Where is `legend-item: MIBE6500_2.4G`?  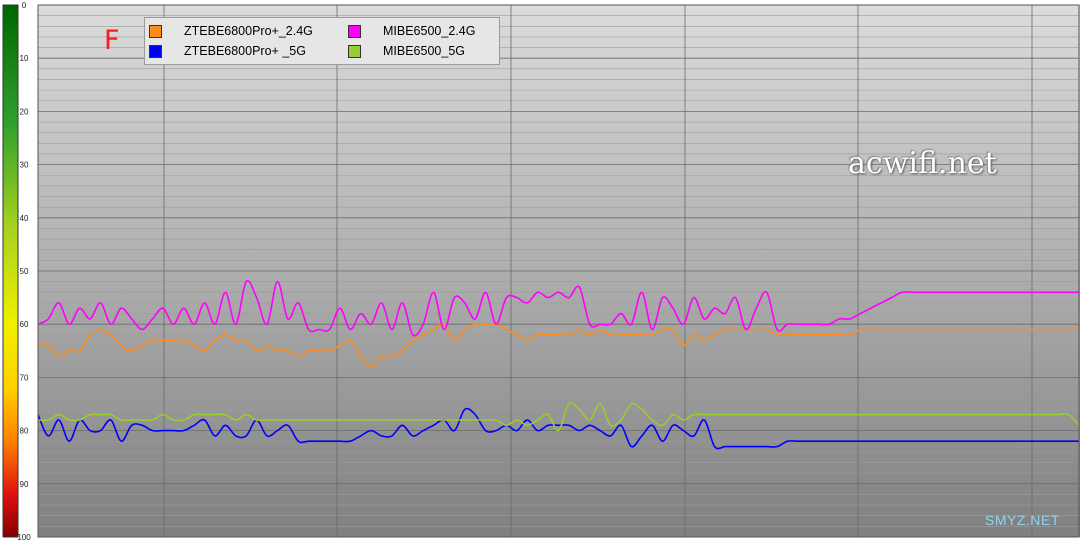 legend-item: MIBE6500_2.4G is located at coordinates (411, 31).